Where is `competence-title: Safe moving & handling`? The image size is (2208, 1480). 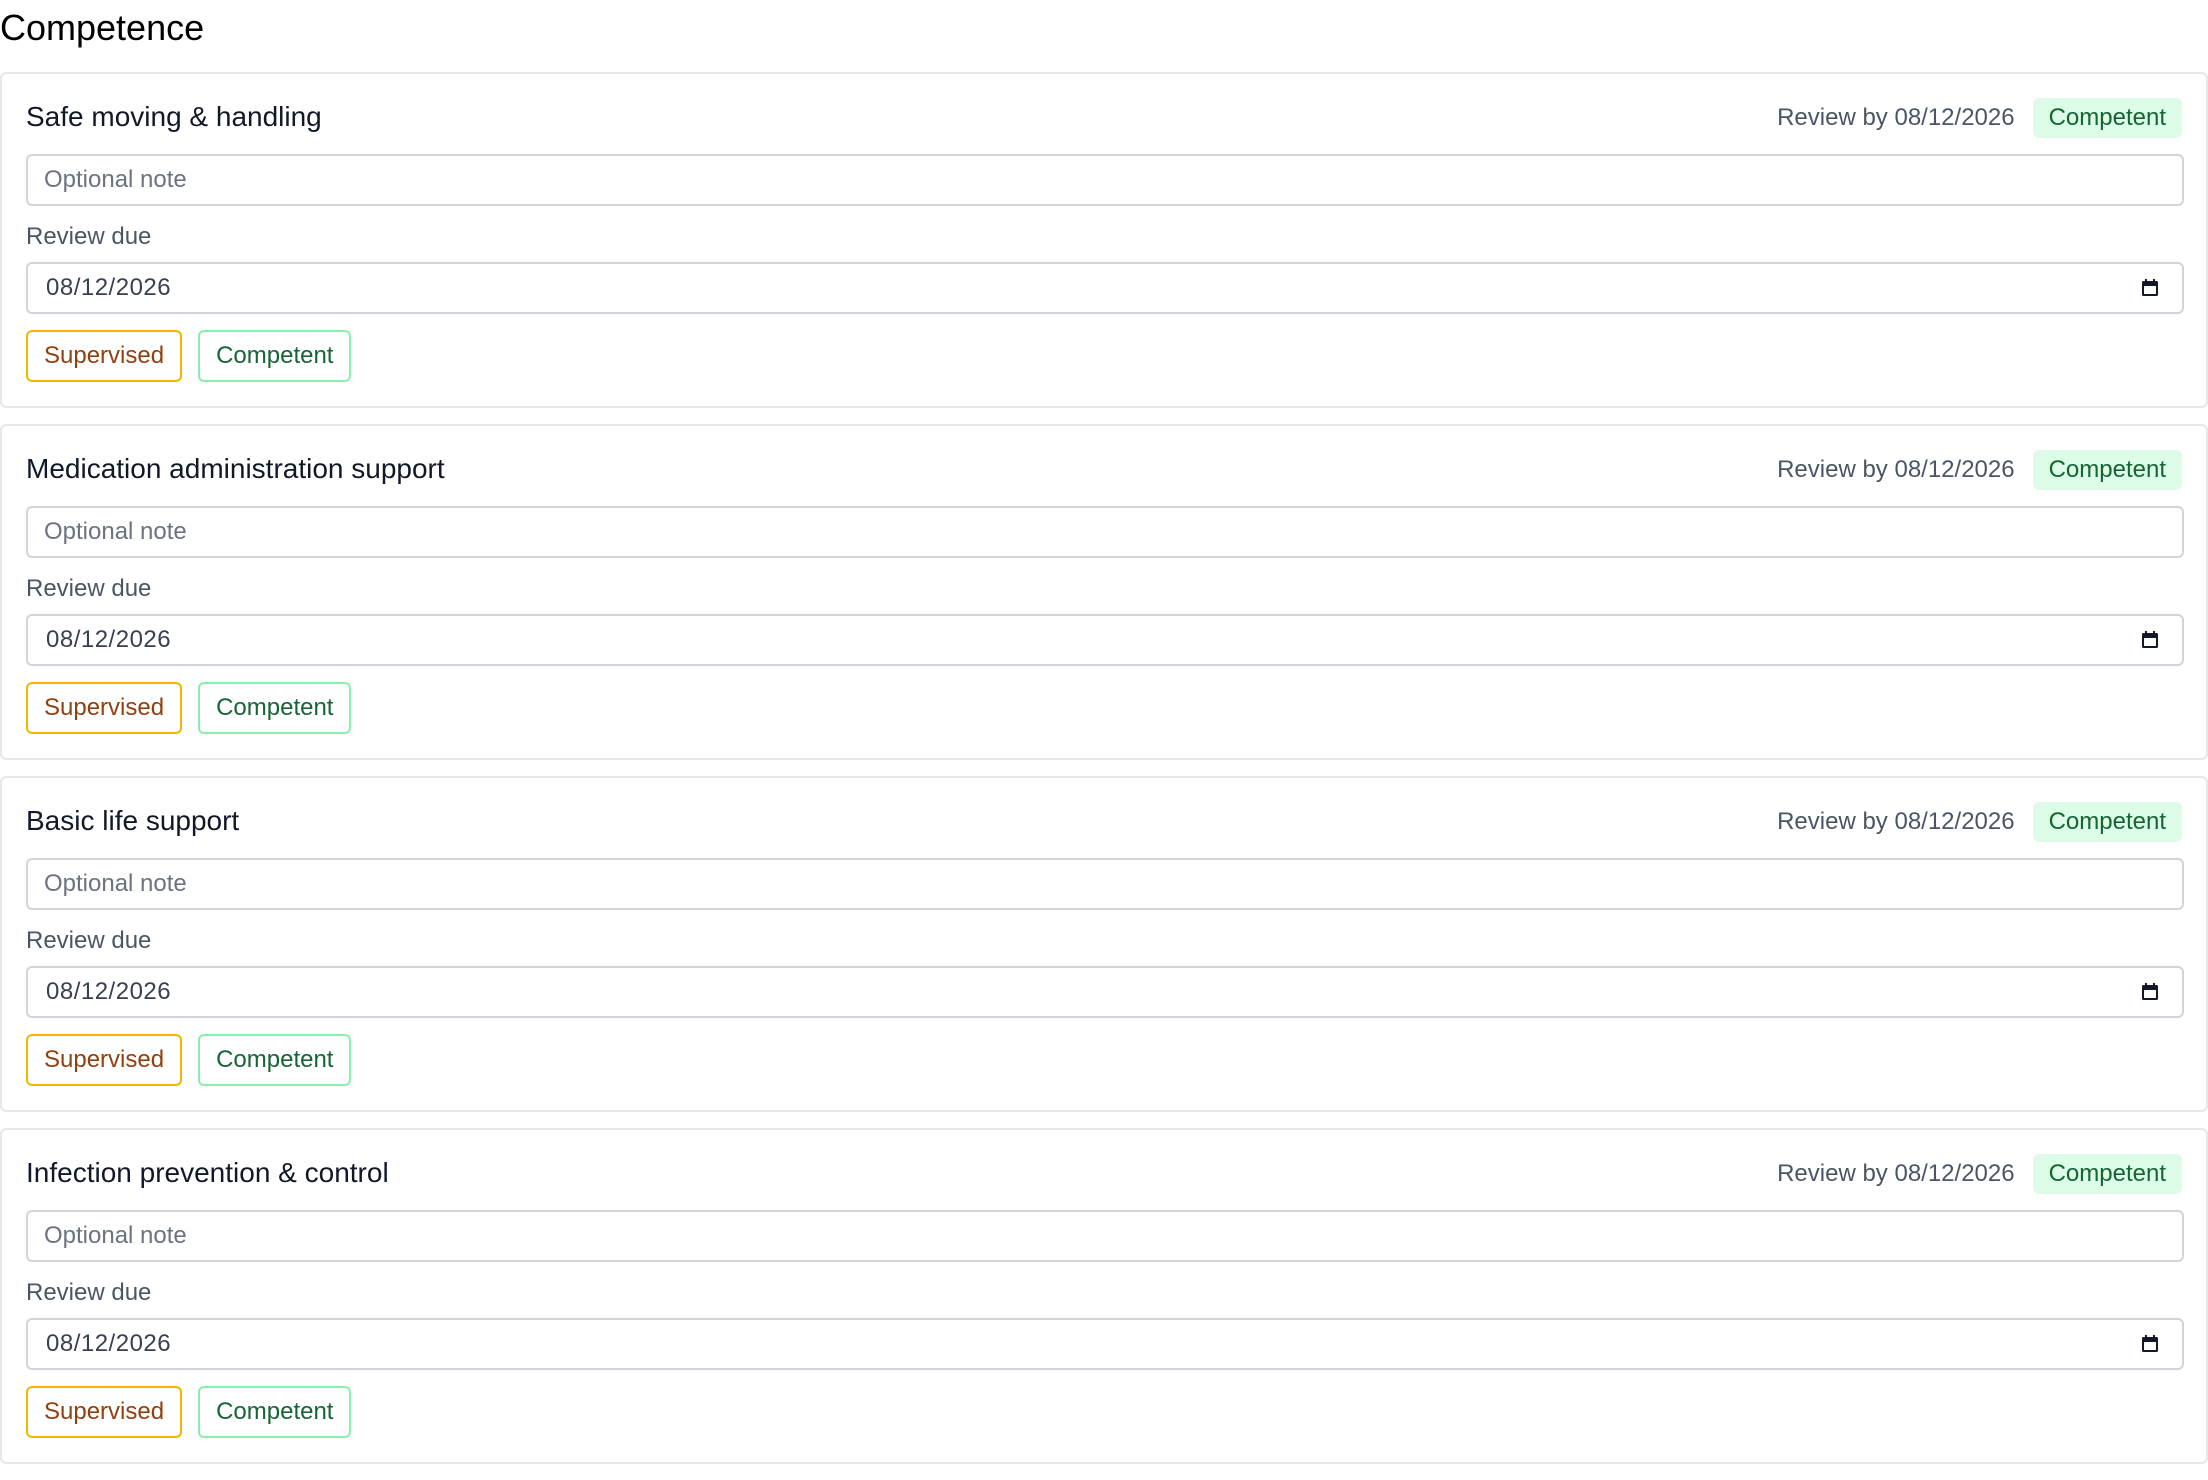 competence-title: Safe moving & handling is located at coordinates (174, 116).